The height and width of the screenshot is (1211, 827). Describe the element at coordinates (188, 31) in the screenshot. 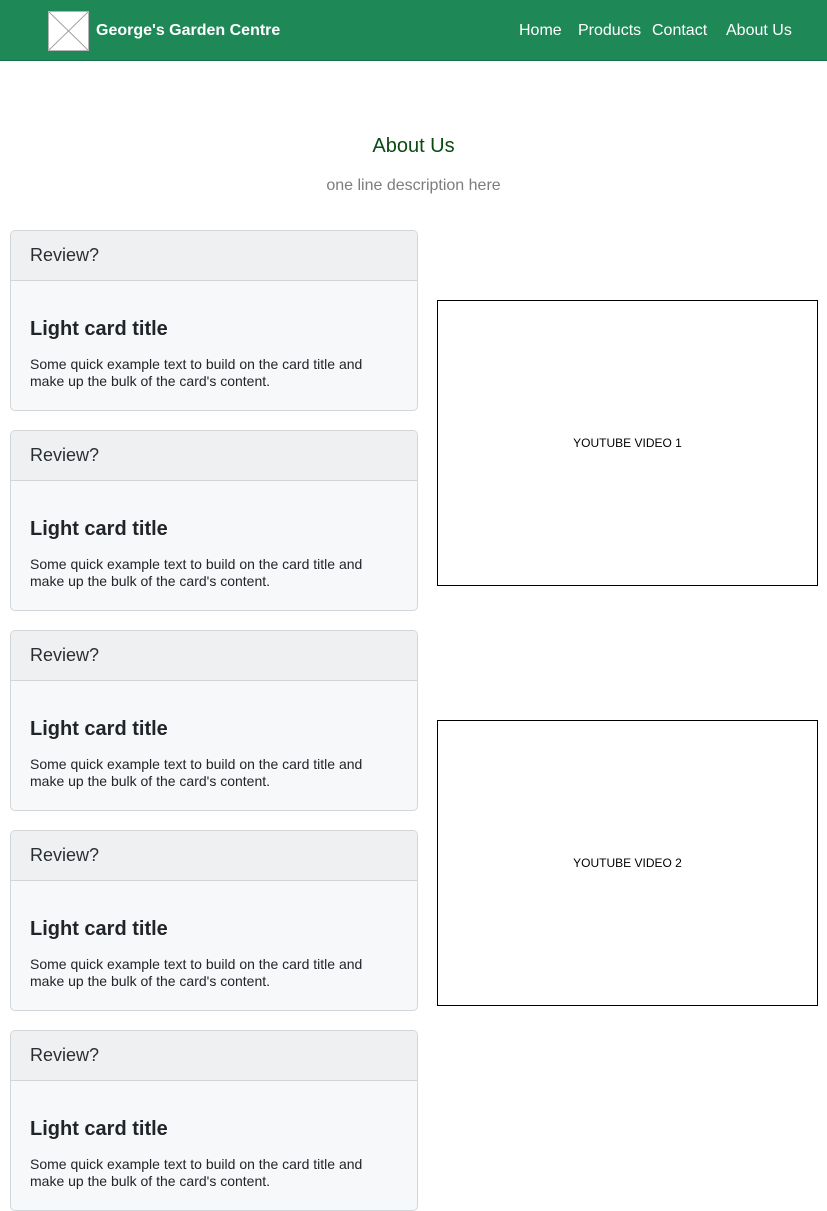

I see `brand-name: George's Garden Centre` at that location.